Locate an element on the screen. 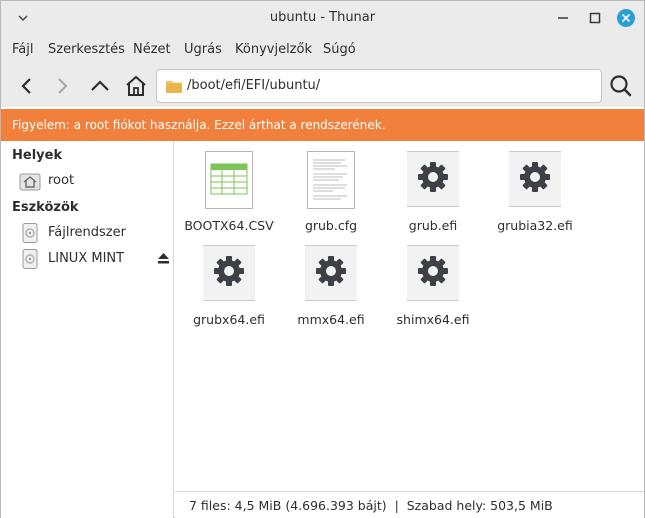 The width and height of the screenshot is (645, 518). toolbar: /boot/efi/EFI/ubuntu/ is located at coordinates (322, 86).